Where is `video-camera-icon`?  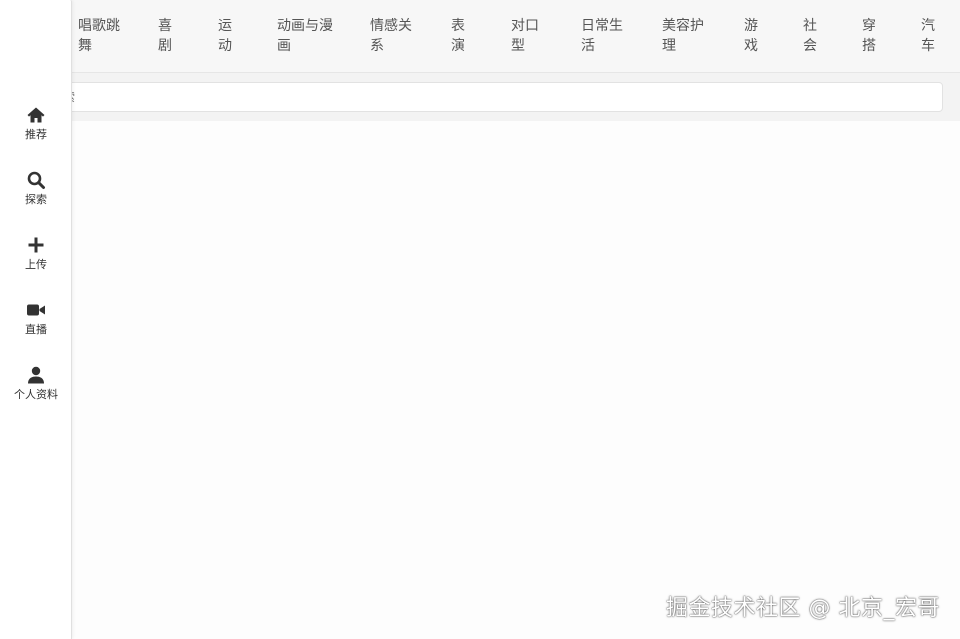 video-camera-icon is located at coordinates (36, 310).